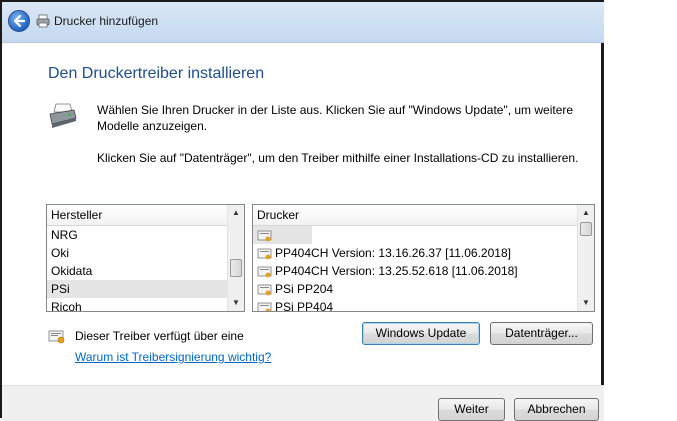 This screenshot has height=421, width=677. I want to click on manufacturer-header: Hersteller, so click(145, 215).